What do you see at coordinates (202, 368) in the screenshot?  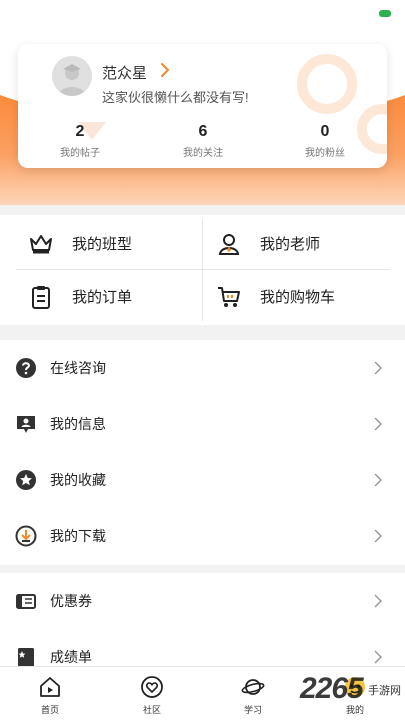 I see `list-item-consult: 在线咨询` at bounding box center [202, 368].